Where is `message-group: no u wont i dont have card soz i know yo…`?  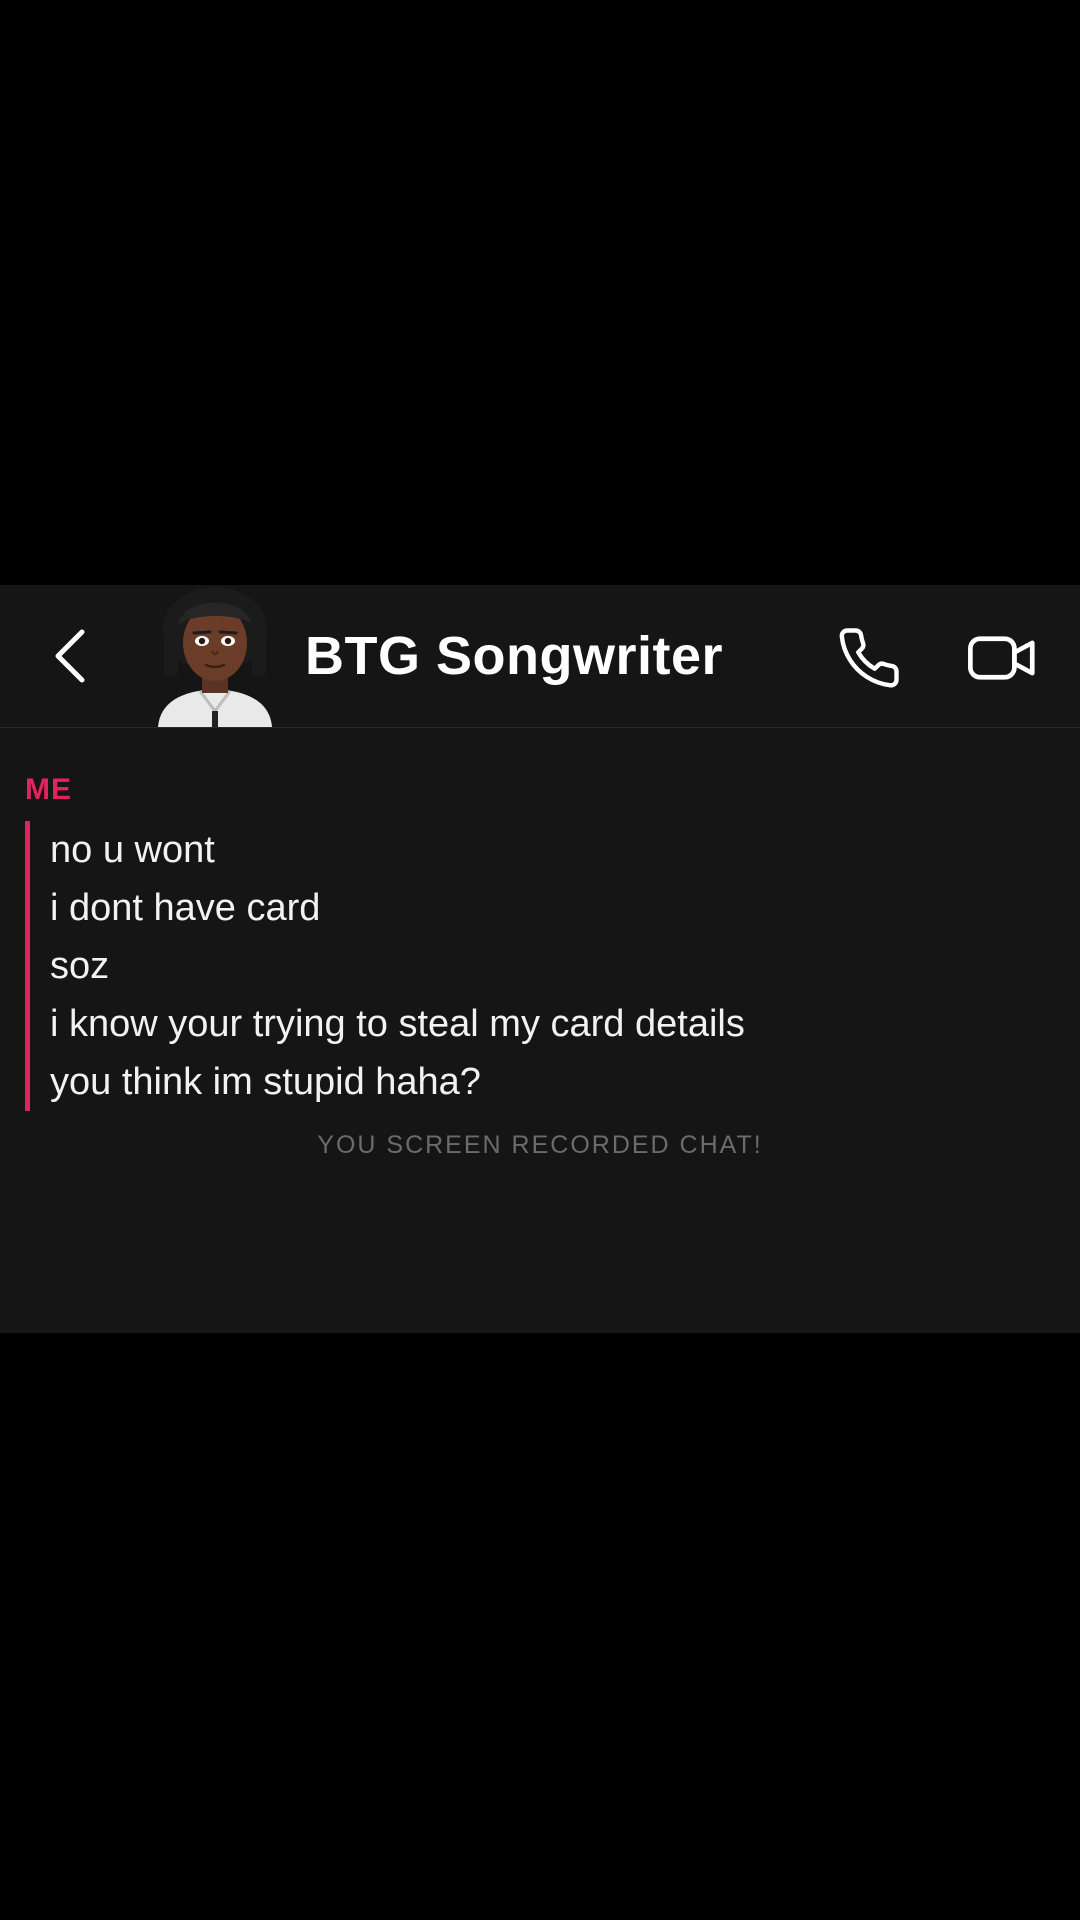
message-group: no u wont i dont have card soz i know yo… is located at coordinates (537, 966).